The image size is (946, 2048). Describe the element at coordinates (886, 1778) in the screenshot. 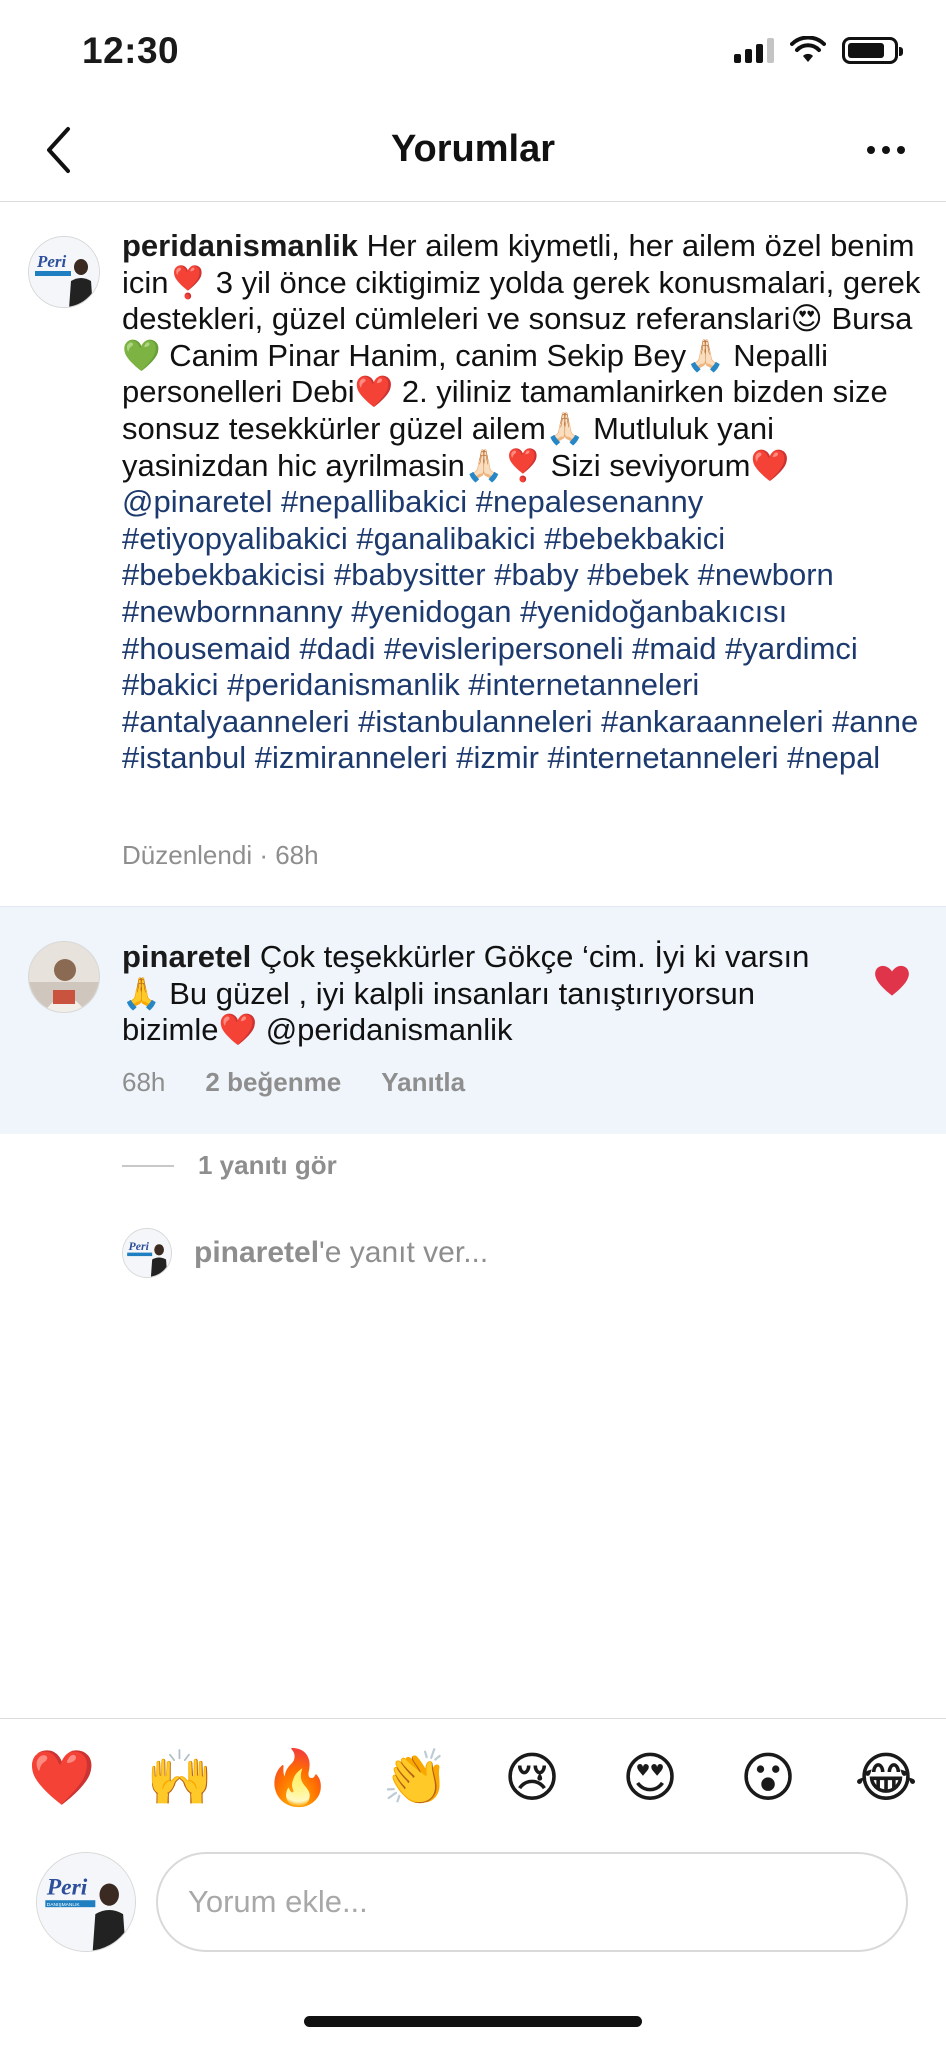

I see `emoji-laughing-button: 😂` at that location.